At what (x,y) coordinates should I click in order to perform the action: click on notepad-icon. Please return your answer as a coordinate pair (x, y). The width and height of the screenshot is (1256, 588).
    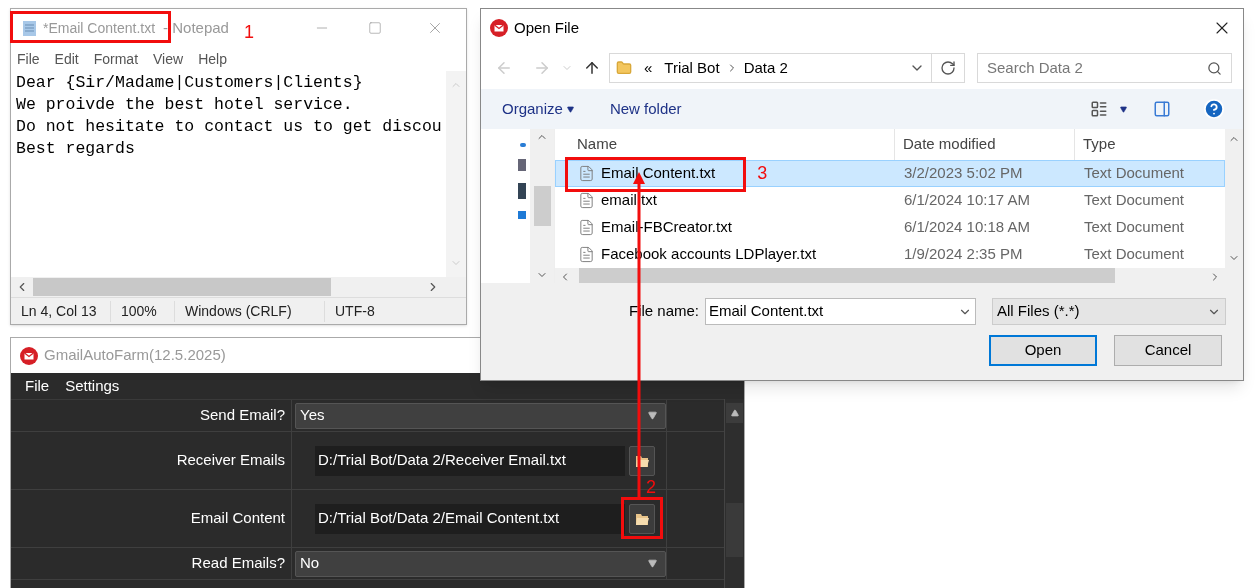
    Looking at the image, I should click on (30, 28).